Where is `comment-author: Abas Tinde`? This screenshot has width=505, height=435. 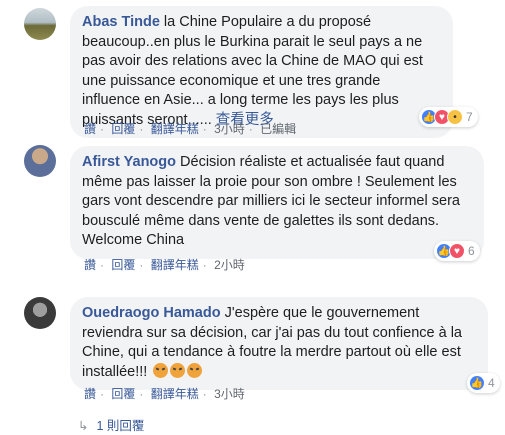
comment-author: Abas Tinde is located at coordinates (121, 22).